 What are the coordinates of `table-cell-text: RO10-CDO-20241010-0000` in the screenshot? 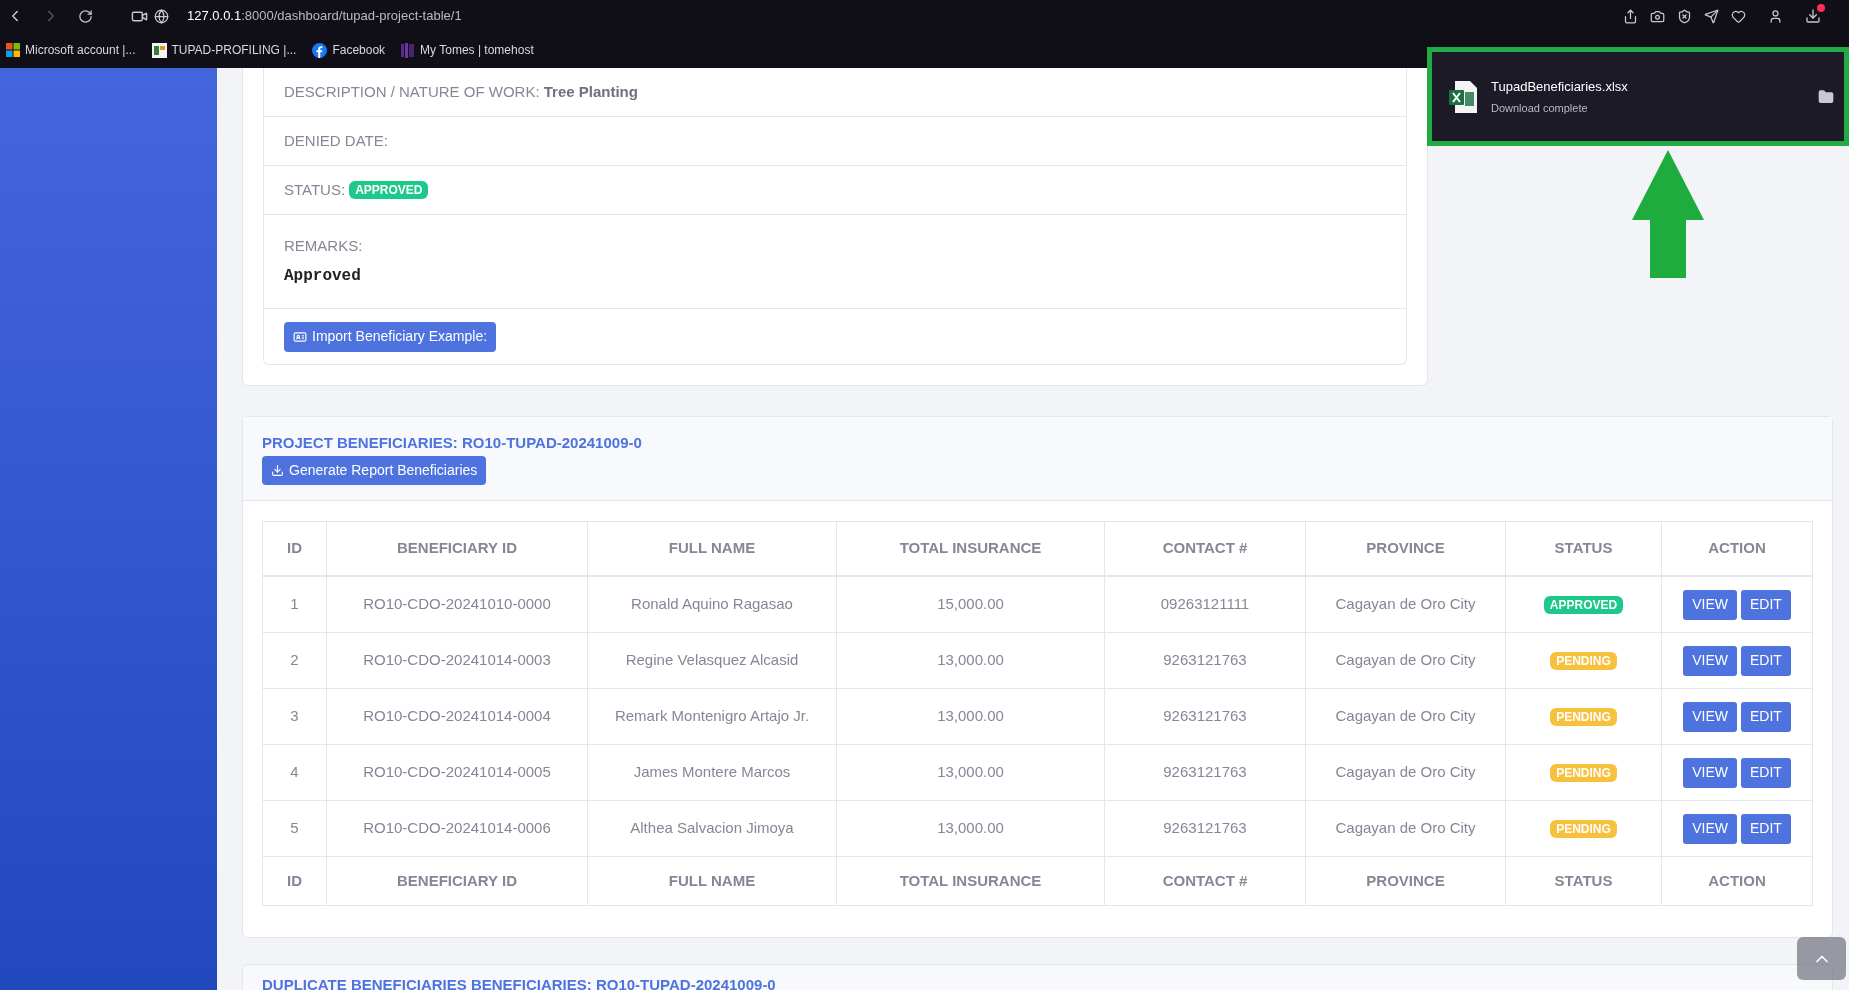 It's located at (457, 604).